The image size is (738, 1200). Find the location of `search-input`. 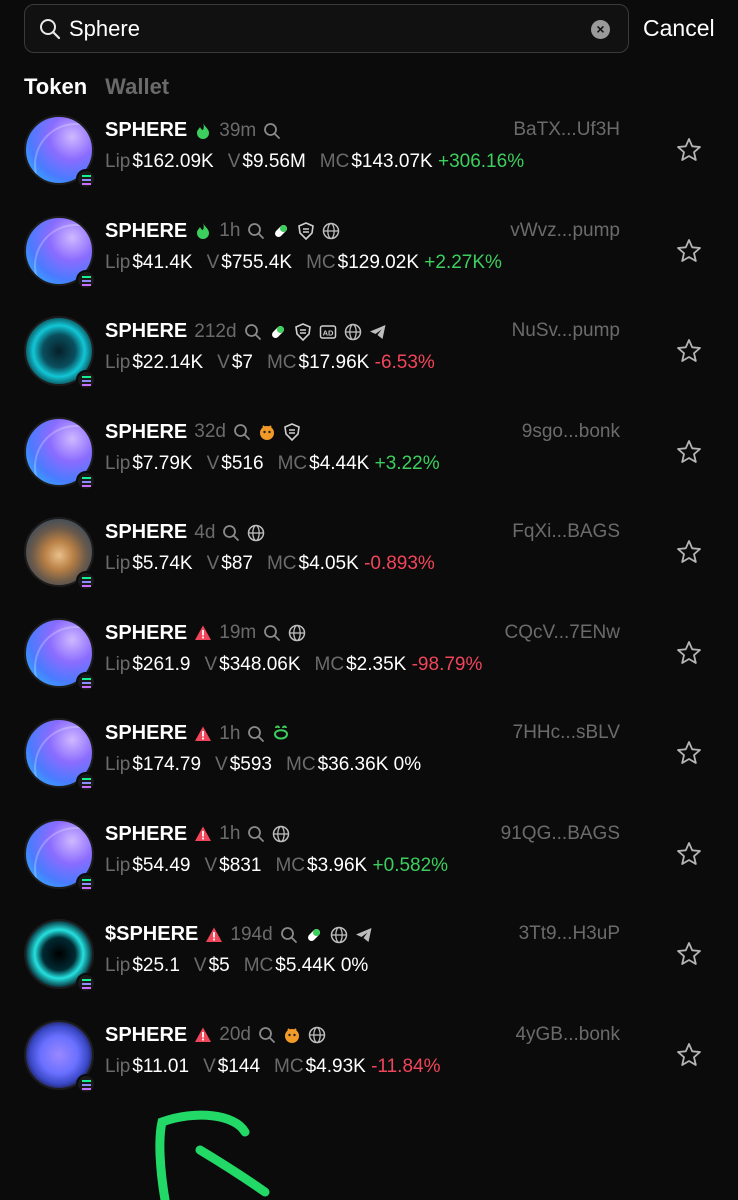

search-input is located at coordinates (309, 29).